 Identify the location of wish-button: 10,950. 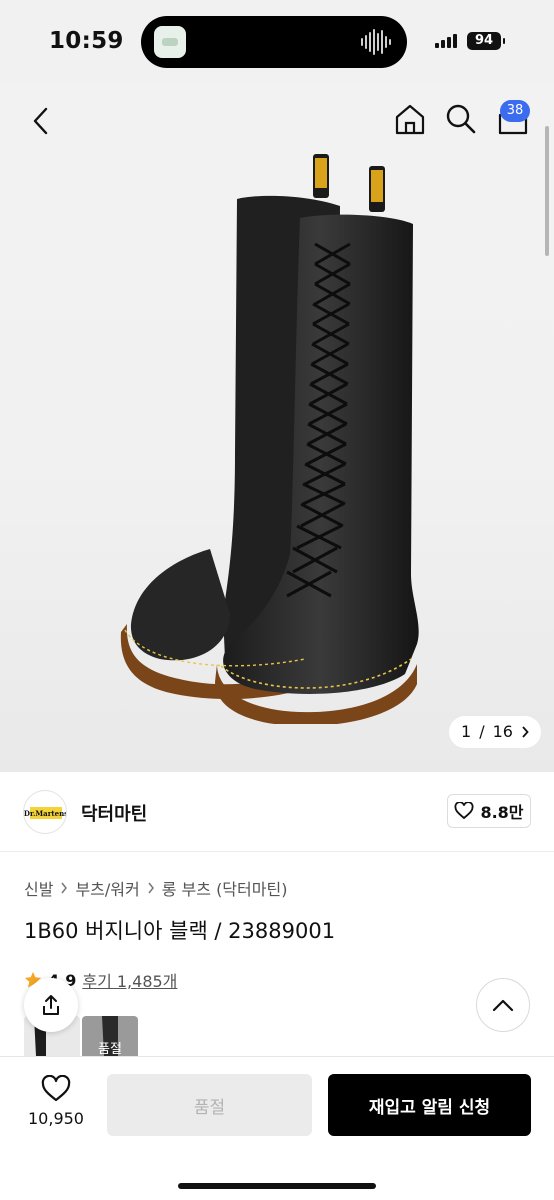
(56, 1101).